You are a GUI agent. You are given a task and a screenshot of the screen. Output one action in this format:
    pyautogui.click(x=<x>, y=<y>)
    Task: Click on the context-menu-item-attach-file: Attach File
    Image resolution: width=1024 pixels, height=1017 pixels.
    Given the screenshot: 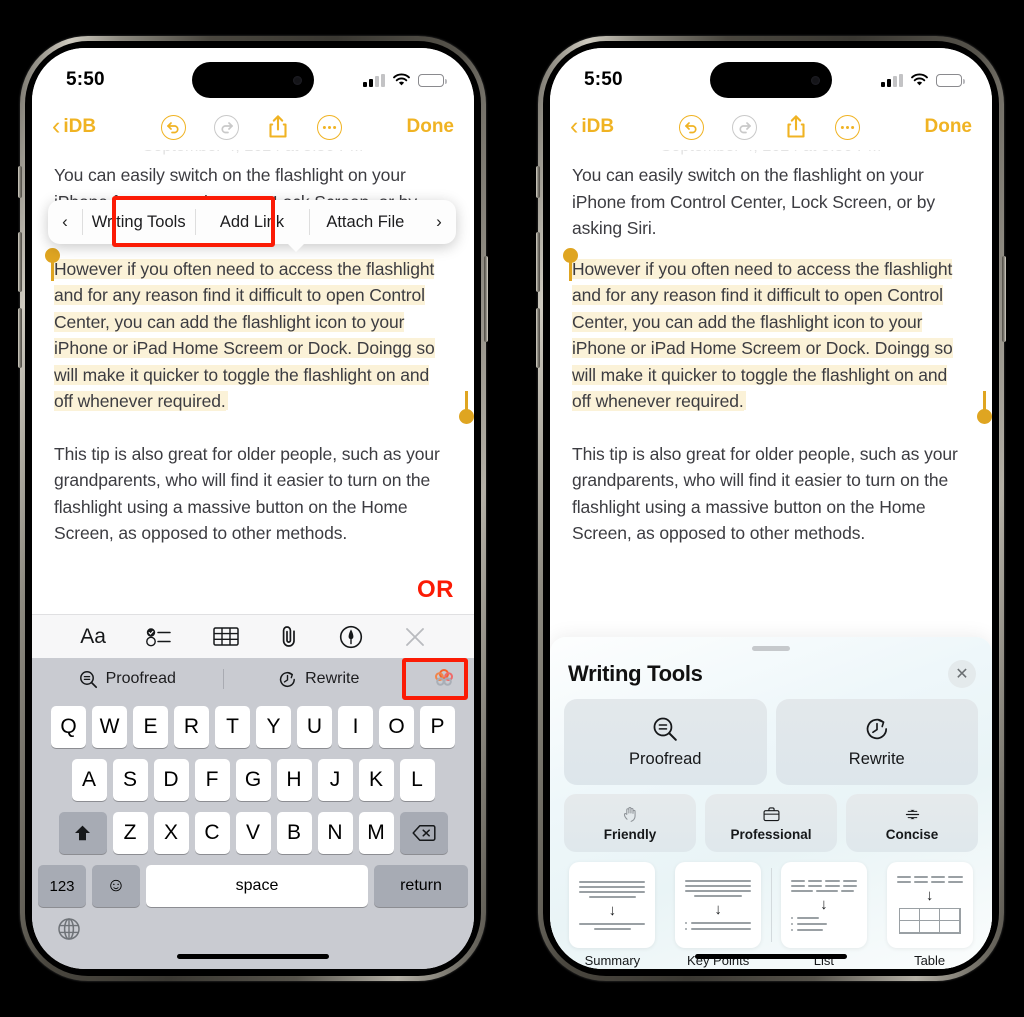 What is the action you would take?
    pyautogui.click(x=365, y=222)
    